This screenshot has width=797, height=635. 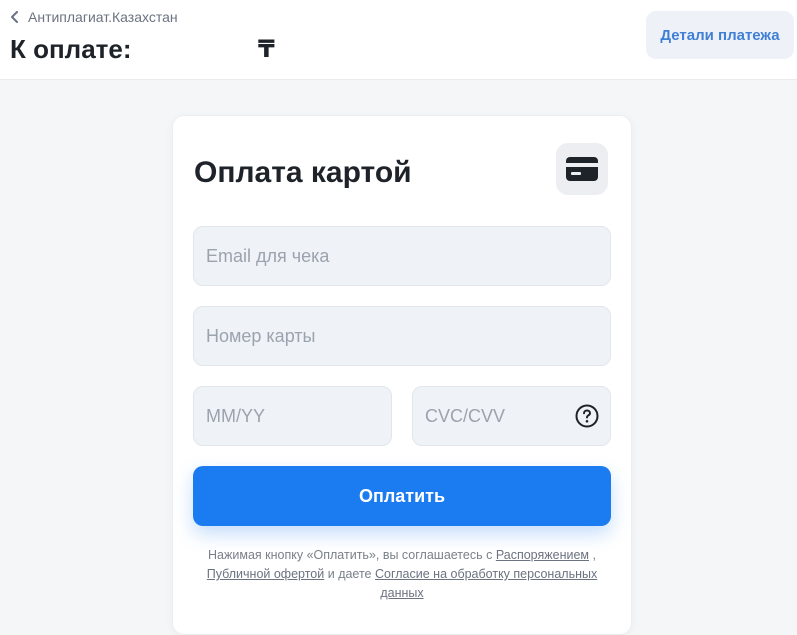 I want to click on amount-title: К оплате:, so click(x=71, y=49).